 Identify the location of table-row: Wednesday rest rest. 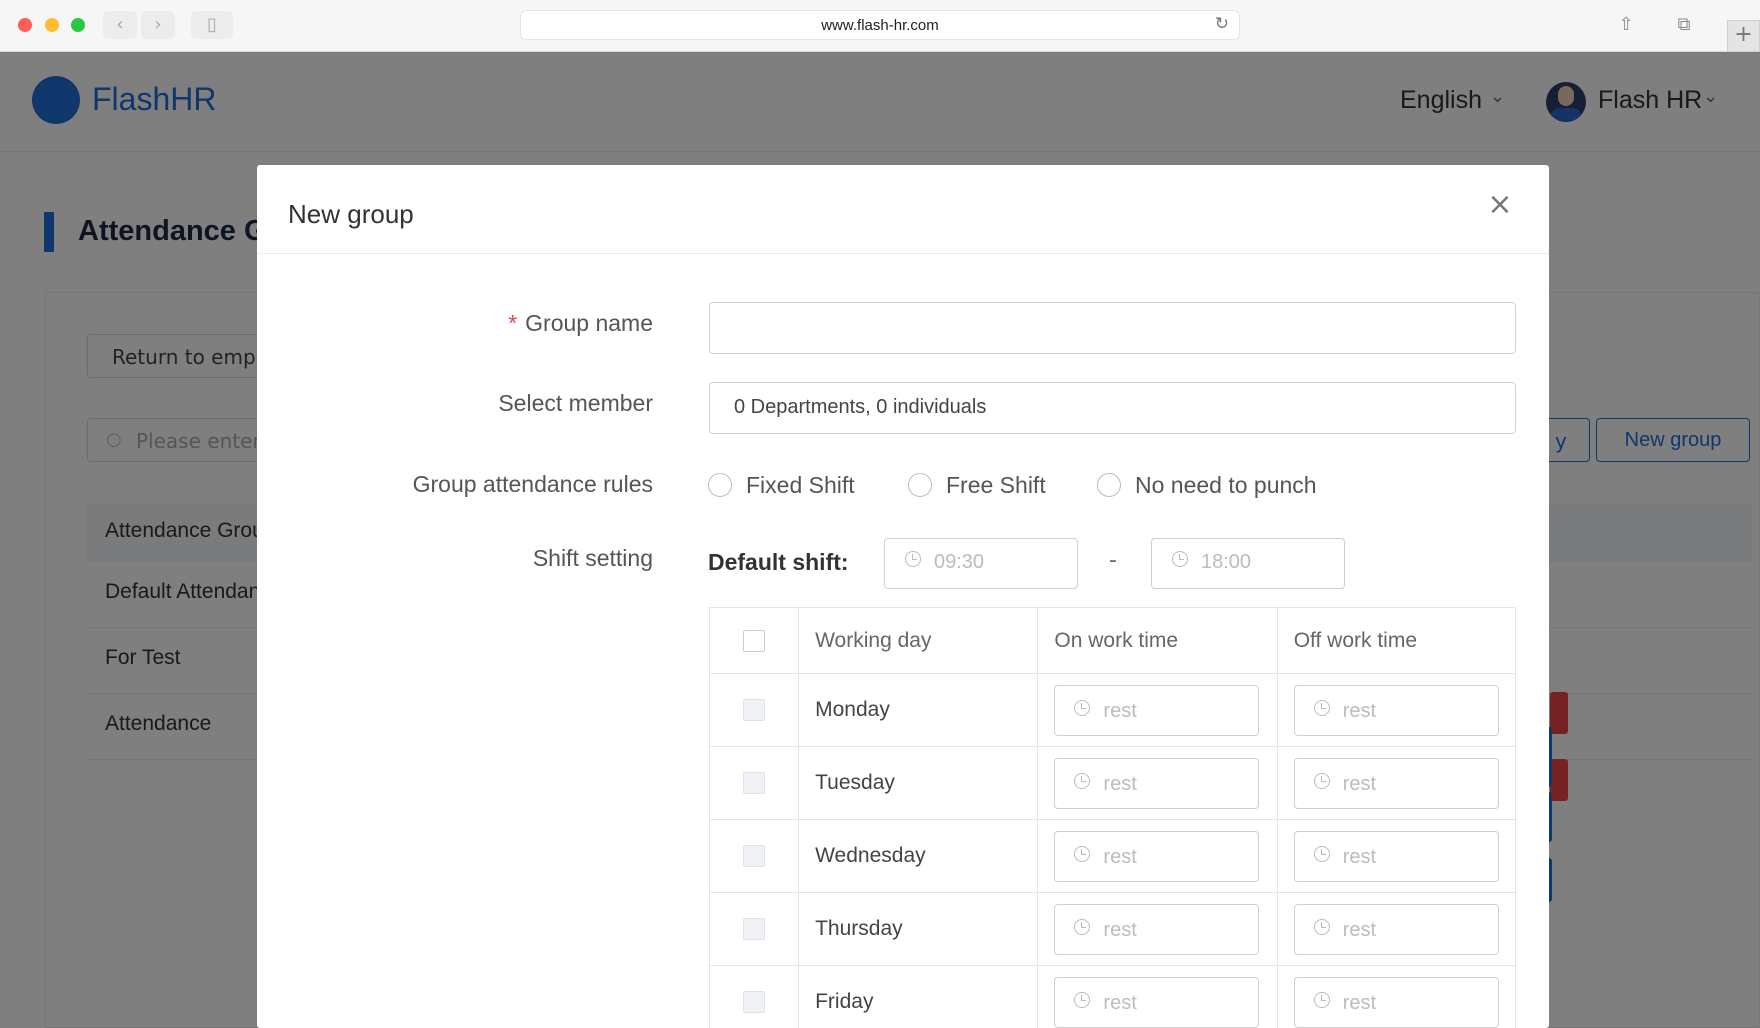
(1112, 856).